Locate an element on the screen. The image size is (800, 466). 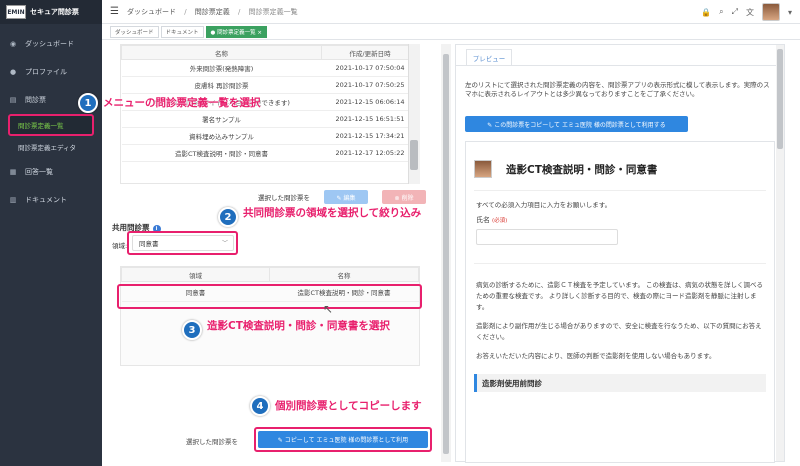
page-tabs: ダッシュボード ドキュメント ● 問診票定義一覧 × is located at coordinates (451, 32).